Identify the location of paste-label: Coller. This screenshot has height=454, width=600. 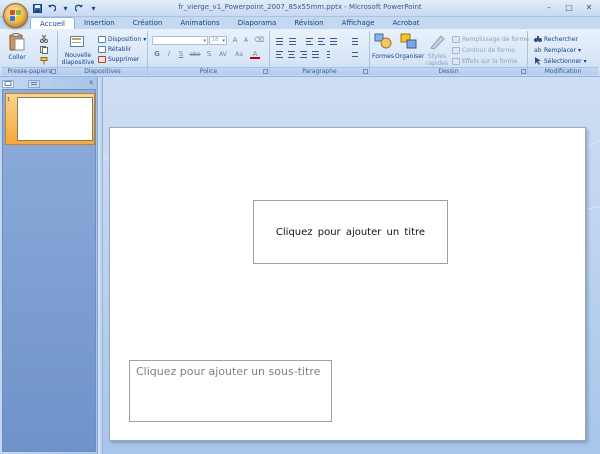
(17, 57).